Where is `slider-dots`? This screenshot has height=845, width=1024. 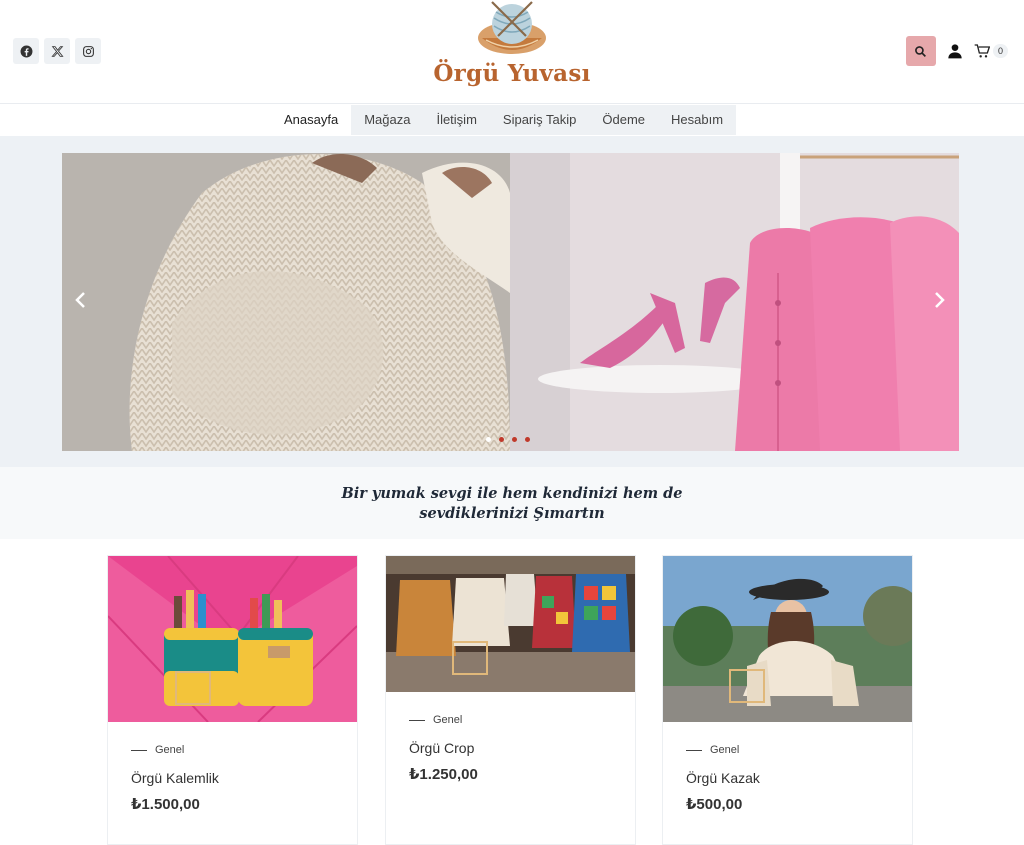 slider-dots is located at coordinates (508, 439).